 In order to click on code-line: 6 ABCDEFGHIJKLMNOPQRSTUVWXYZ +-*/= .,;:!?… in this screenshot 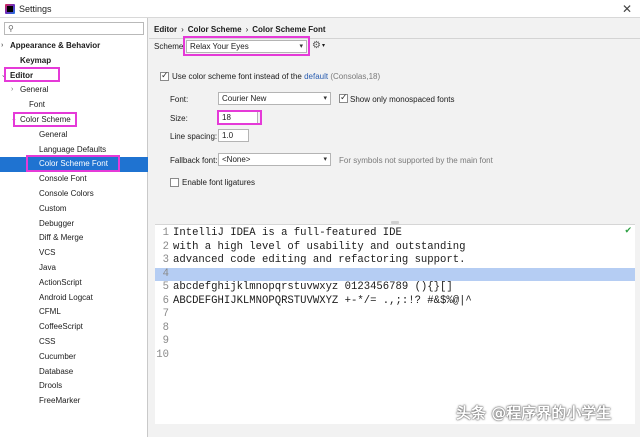, I will do `click(395, 302)`.